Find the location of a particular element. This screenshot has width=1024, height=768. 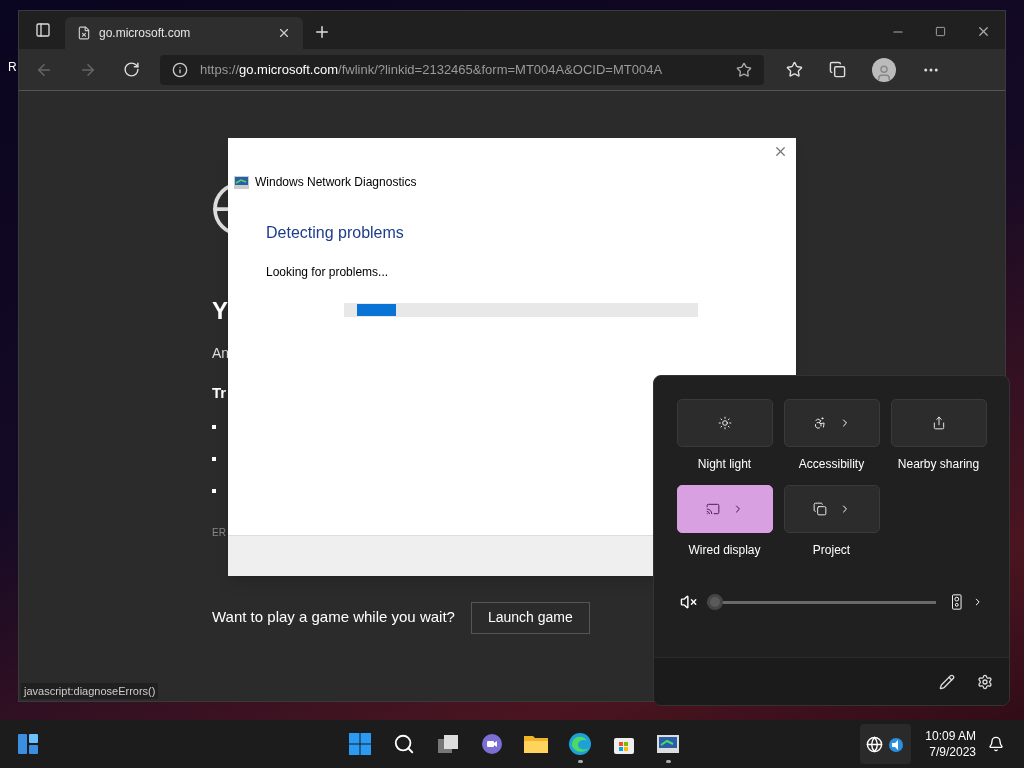

clock-time: 10:09 AM is located at coordinates (950, 736).